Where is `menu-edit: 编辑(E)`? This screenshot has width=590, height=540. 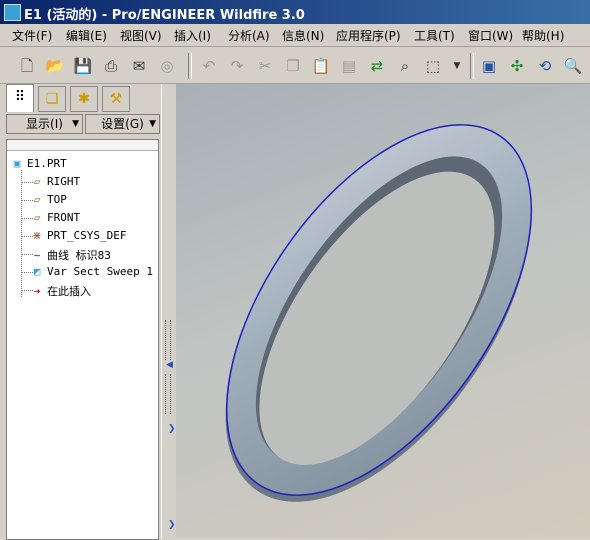 menu-edit: 编辑(E) is located at coordinates (86, 35).